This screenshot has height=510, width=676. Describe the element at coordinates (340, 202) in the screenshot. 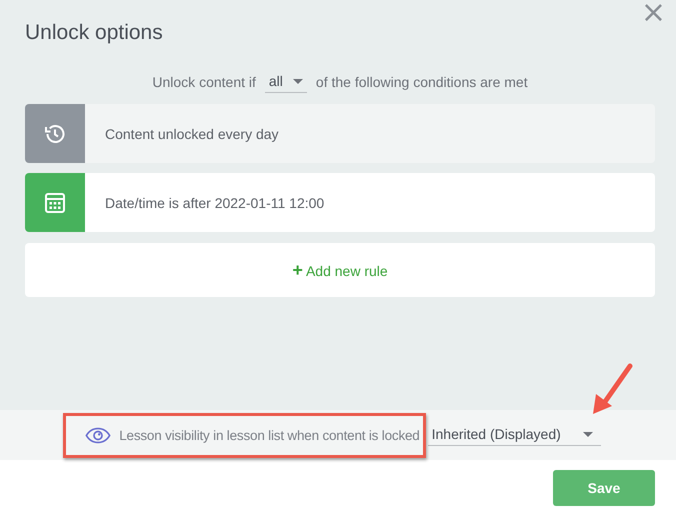

I see `rule-card: Date/time is after 2022-01-11 12:00` at that location.